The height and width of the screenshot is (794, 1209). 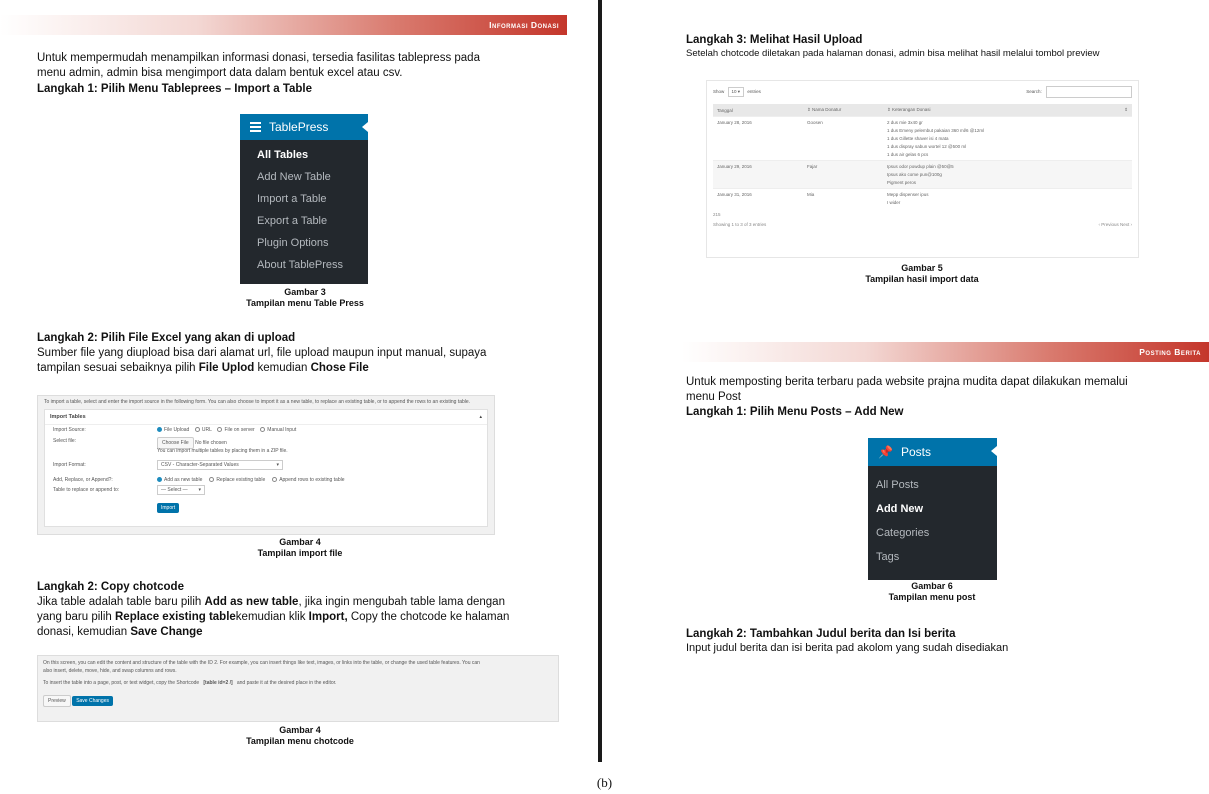 What do you see at coordinates (932, 533) in the screenshot?
I see `menu-item-categories: Categories` at bounding box center [932, 533].